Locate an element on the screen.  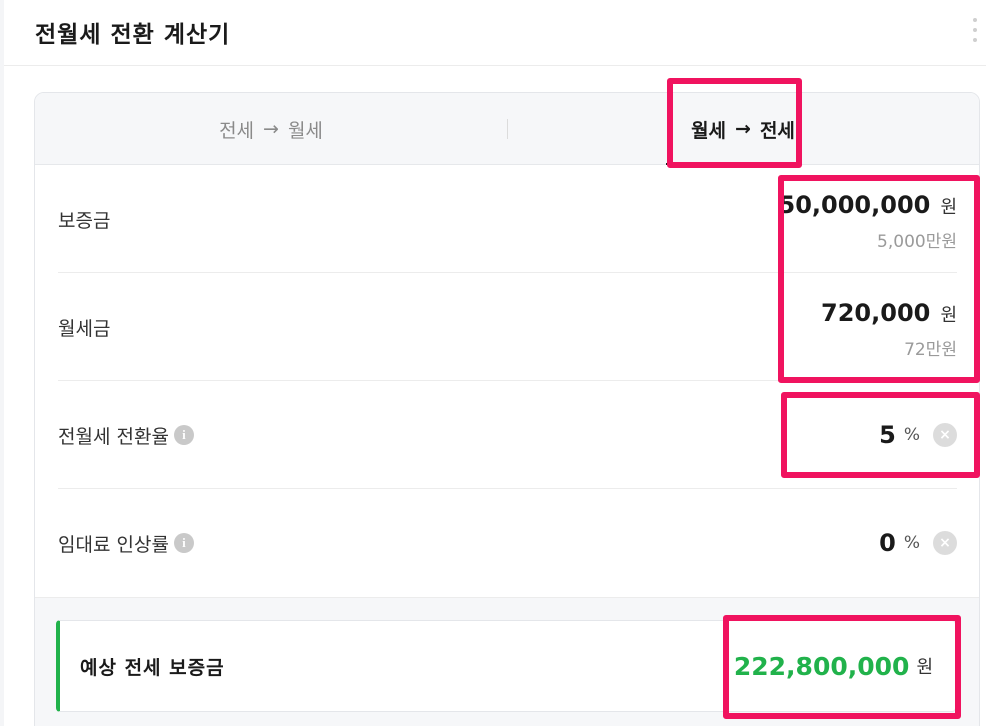
tab-from-label: 전세 is located at coordinates (237, 130).